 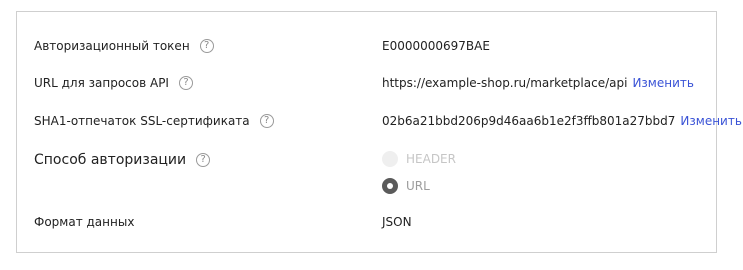 What do you see at coordinates (431, 159) in the screenshot?
I see `header-radio-label: HEADER` at bounding box center [431, 159].